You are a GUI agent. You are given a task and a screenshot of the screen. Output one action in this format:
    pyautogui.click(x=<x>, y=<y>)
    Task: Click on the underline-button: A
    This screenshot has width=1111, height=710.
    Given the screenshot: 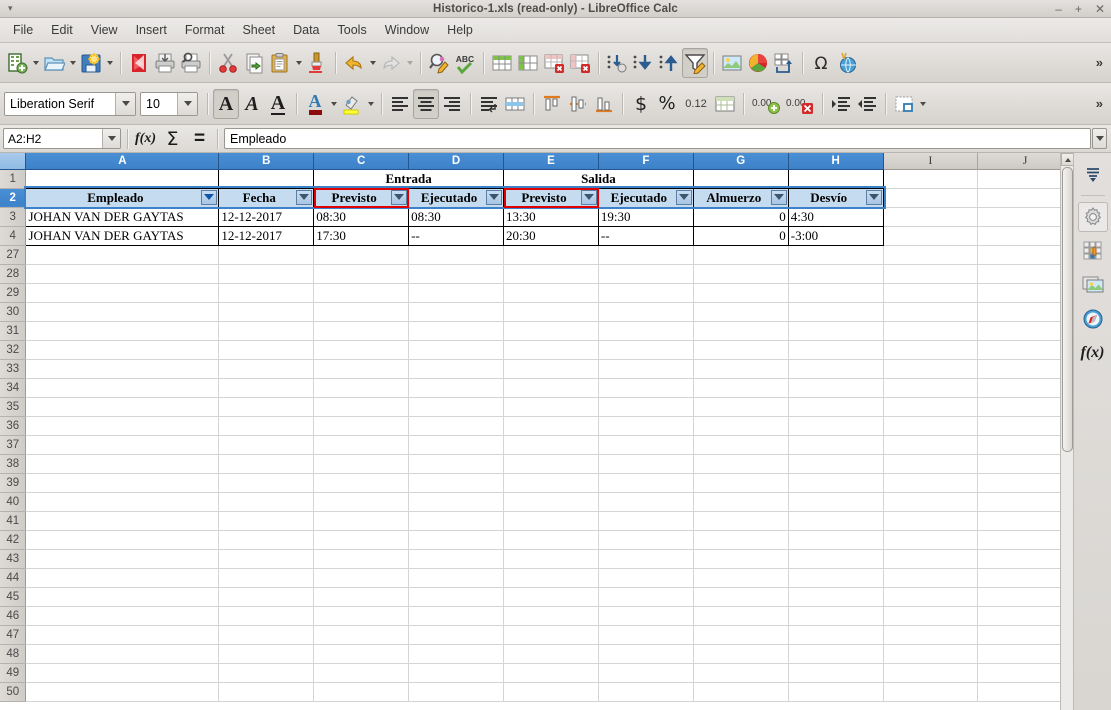 What is the action you would take?
    pyautogui.click(x=278, y=104)
    